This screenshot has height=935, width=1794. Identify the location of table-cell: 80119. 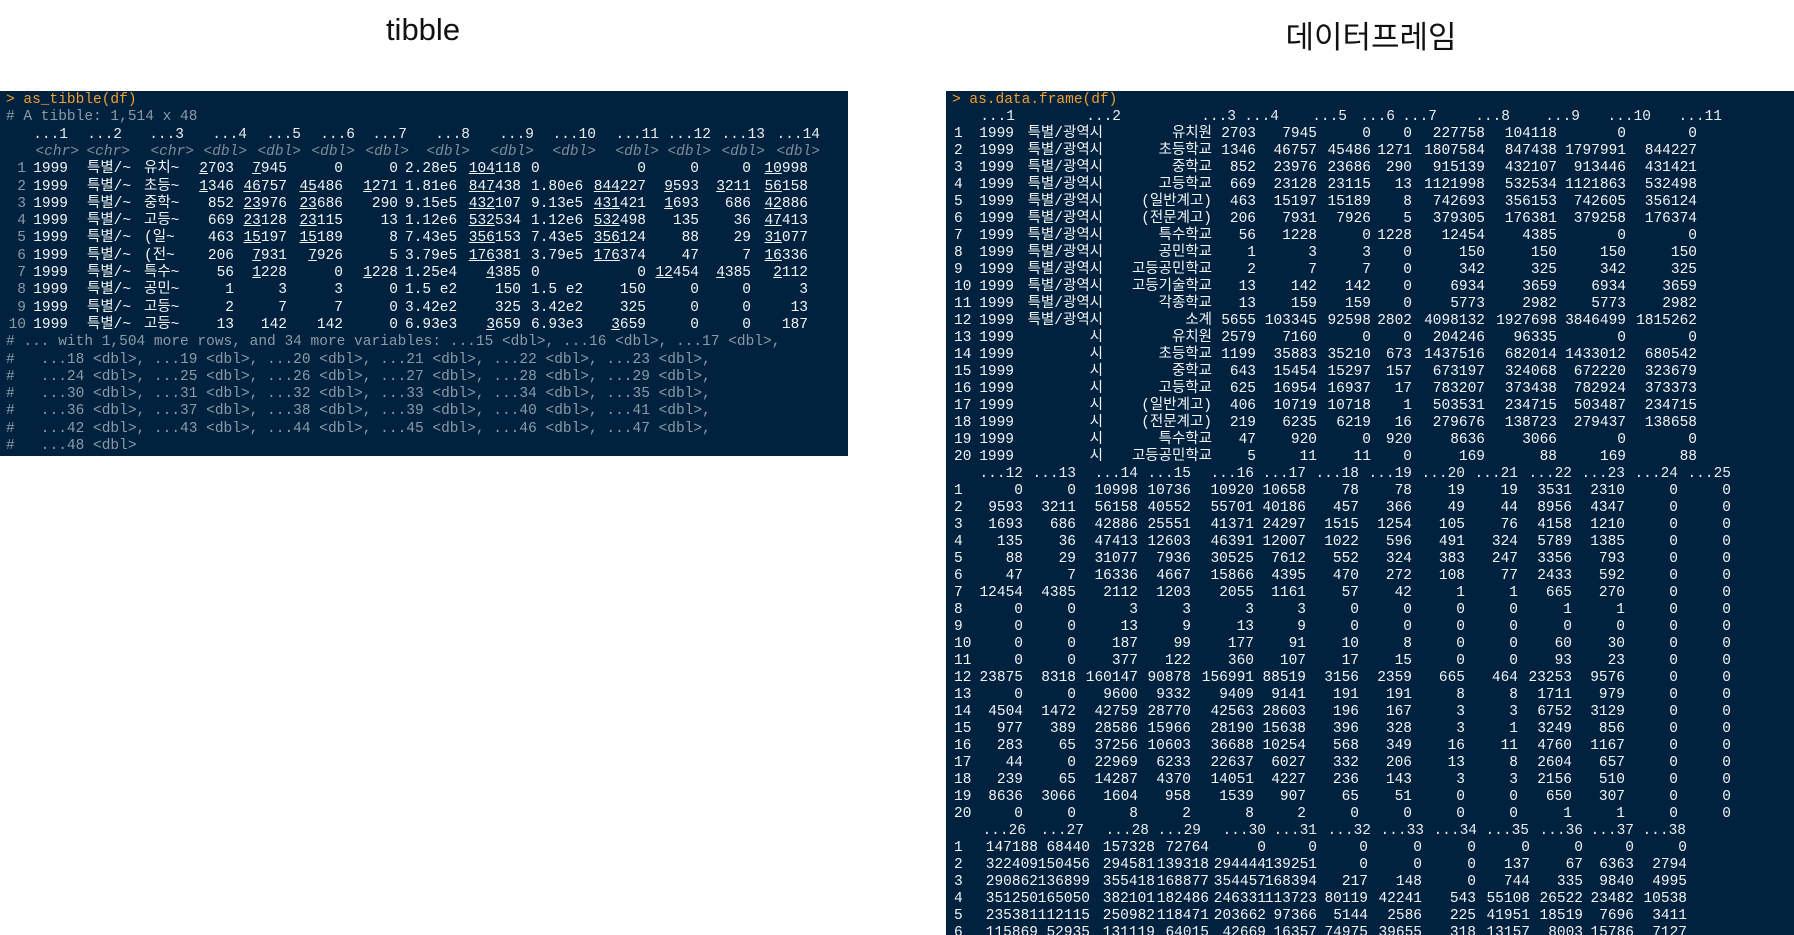
(1346, 899).